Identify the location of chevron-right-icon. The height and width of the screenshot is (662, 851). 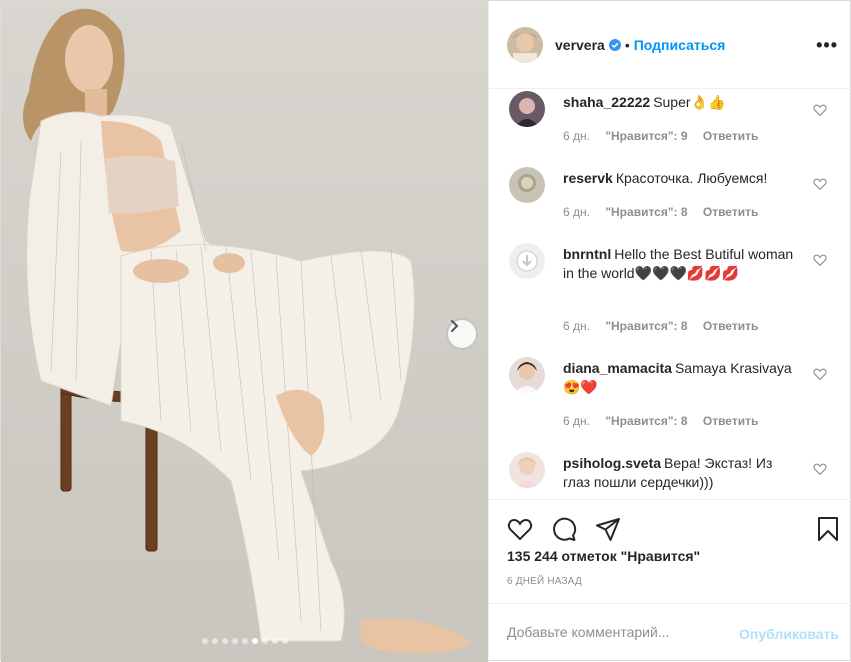
(455, 326).